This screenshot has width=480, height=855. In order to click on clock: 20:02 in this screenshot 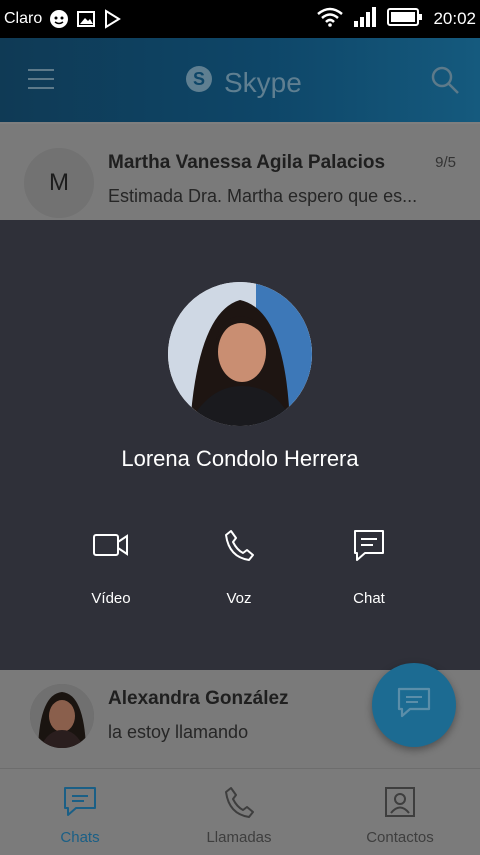, I will do `click(454, 18)`.